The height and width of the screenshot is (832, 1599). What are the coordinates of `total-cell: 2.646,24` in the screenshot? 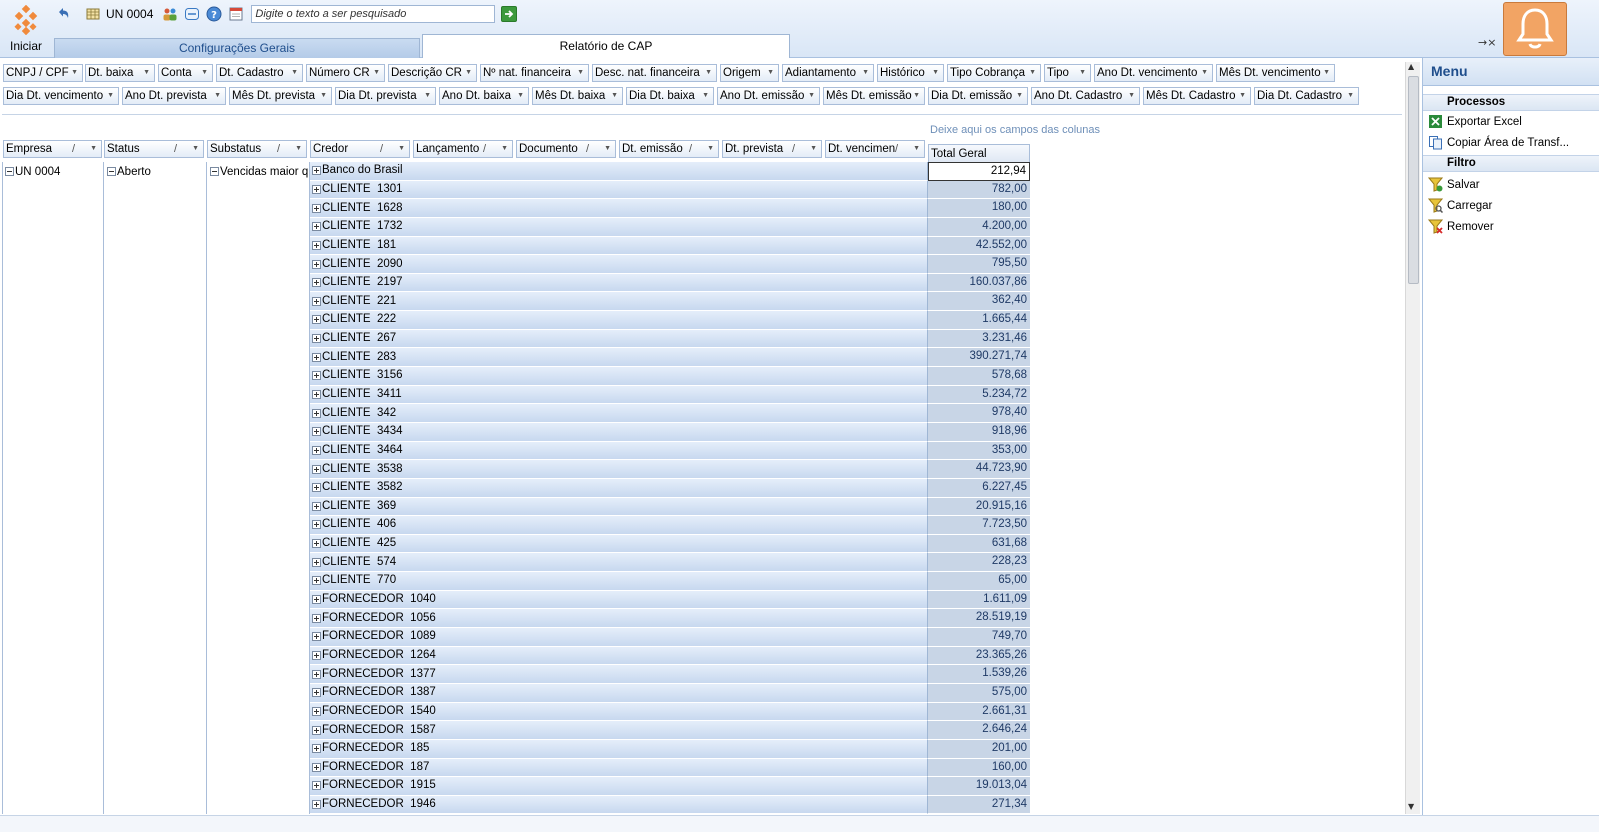 It's located at (979, 730).